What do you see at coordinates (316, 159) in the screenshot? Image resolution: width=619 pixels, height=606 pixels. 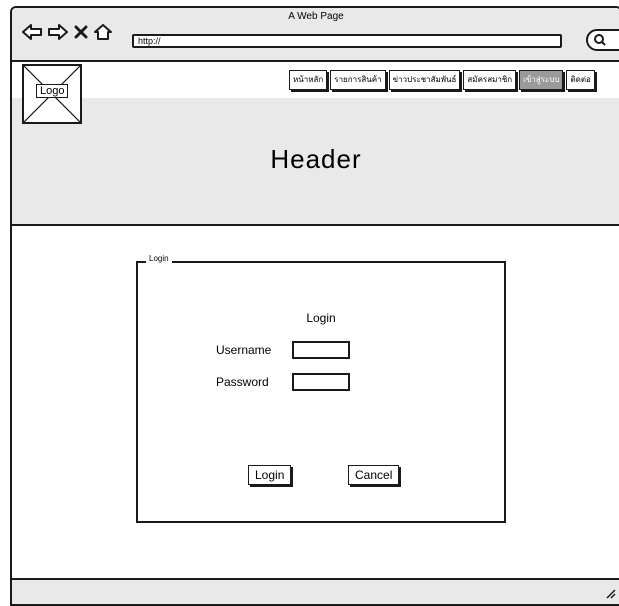 I see `header-title: Header` at bounding box center [316, 159].